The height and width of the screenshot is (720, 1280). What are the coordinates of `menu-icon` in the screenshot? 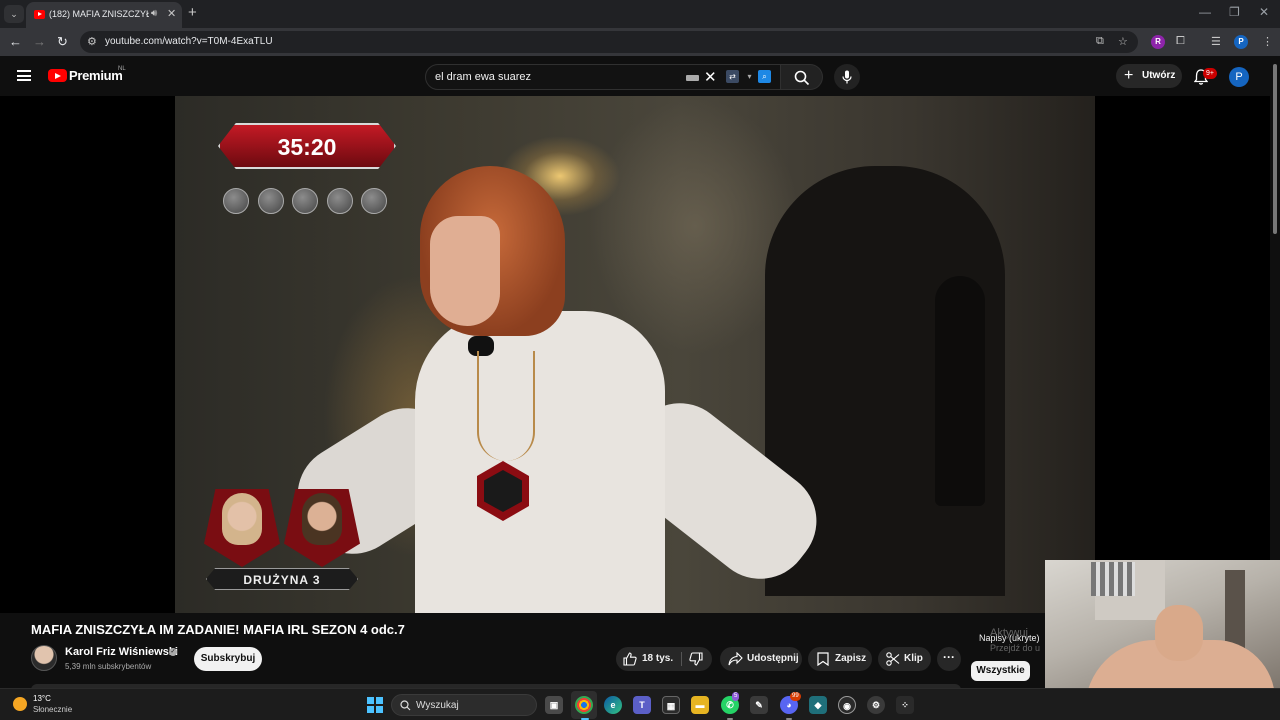 It's located at (24, 75).